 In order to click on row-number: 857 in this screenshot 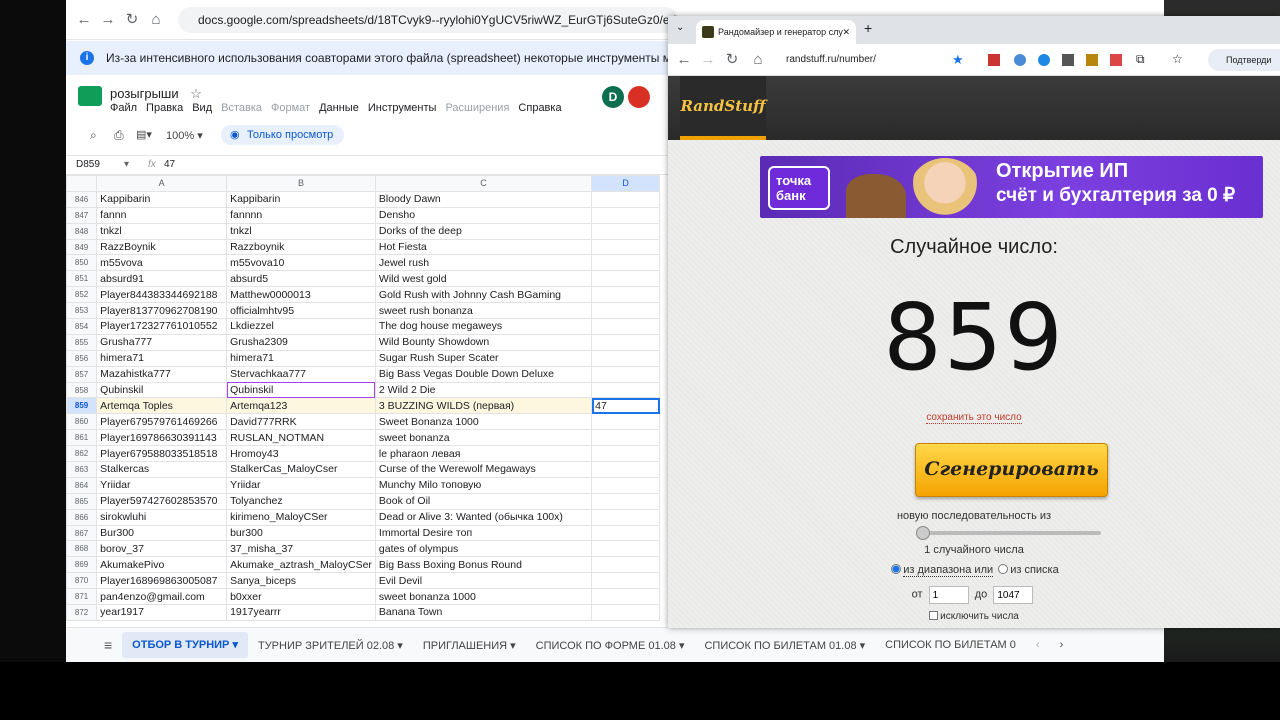, I will do `click(82, 374)`.